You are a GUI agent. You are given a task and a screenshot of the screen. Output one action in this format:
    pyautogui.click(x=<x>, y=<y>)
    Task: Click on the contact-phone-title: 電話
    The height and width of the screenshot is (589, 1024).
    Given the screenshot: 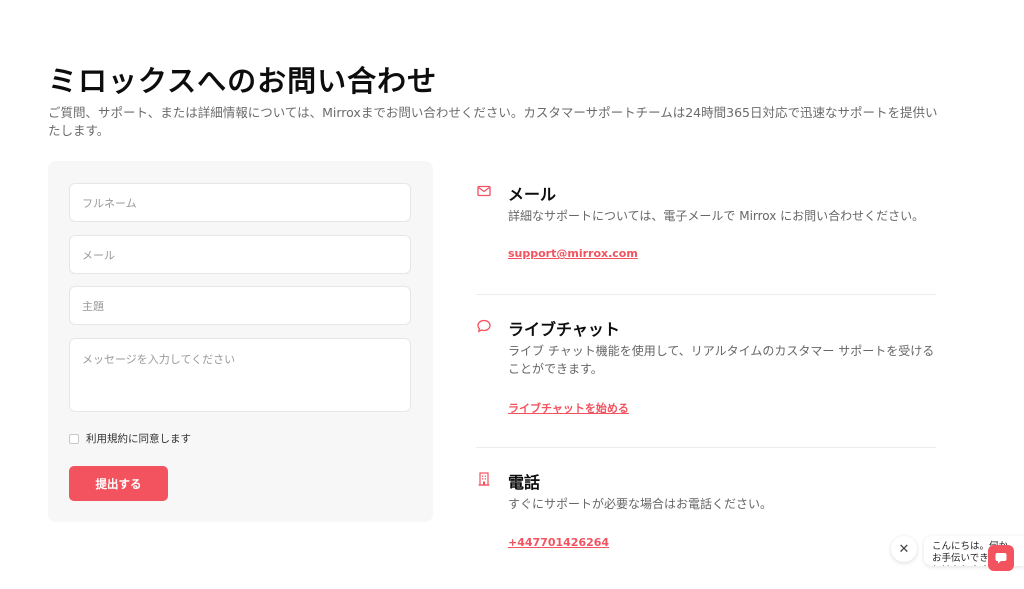 What is the action you would take?
    pyautogui.click(x=524, y=482)
    